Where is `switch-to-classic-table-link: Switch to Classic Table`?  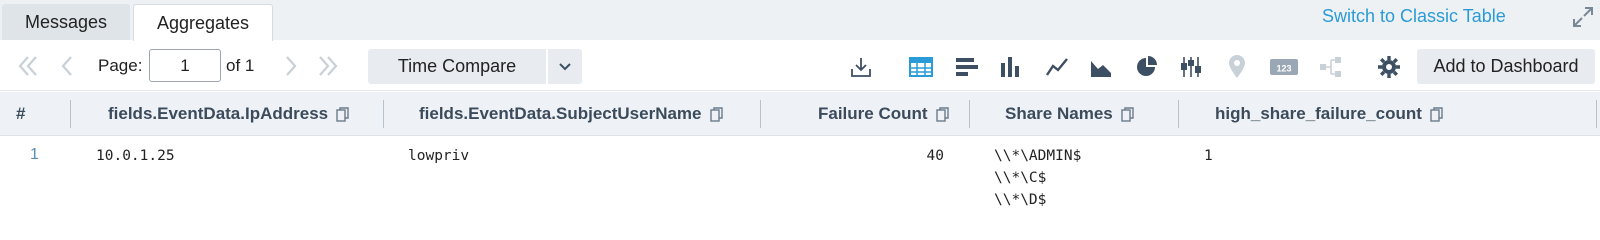 switch-to-classic-table-link: Switch to Classic Table is located at coordinates (1414, 16).